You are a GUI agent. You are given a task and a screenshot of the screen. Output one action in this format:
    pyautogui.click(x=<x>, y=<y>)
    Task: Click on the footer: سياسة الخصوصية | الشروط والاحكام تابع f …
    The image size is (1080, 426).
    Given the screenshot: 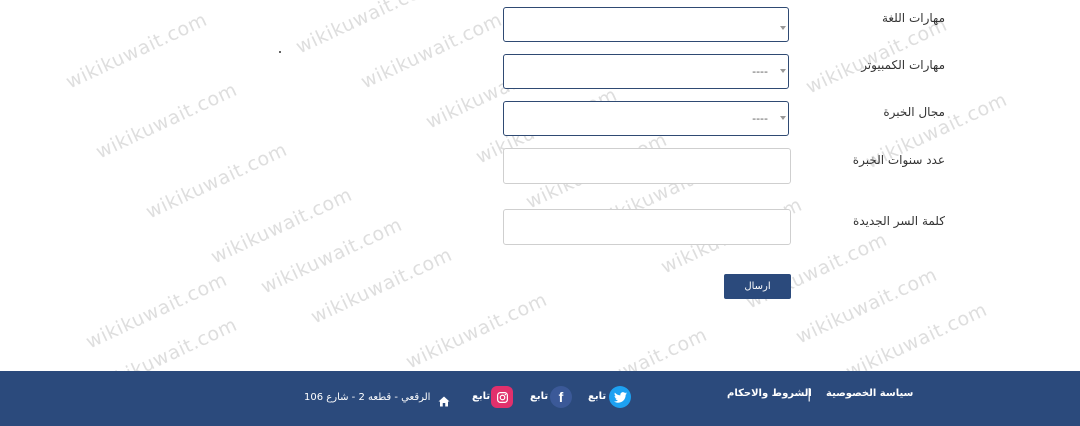 What is the action you would take?
    pyautogui.click(x=540, y=398)
    